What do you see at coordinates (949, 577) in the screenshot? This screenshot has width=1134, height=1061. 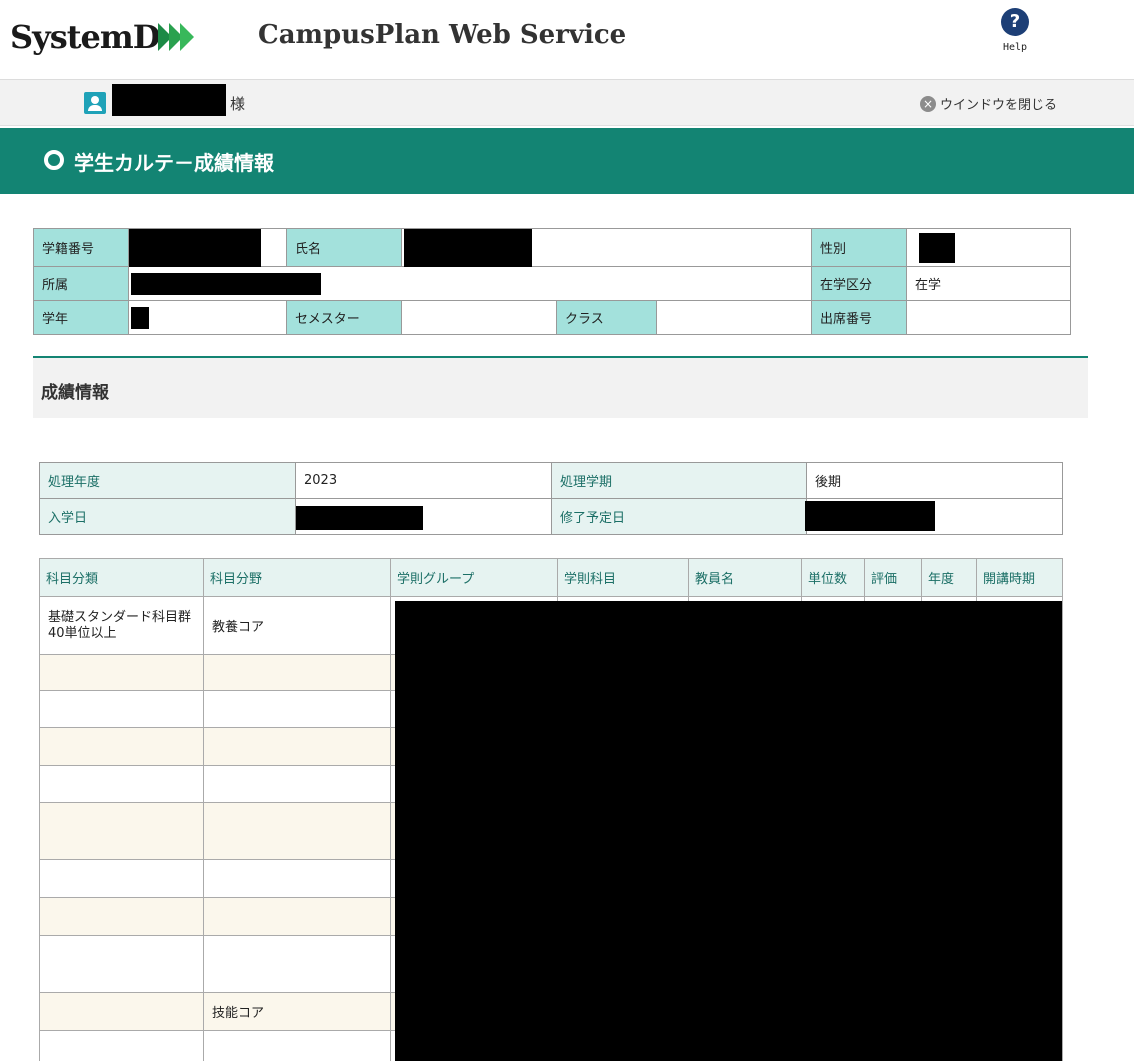 I see `column-header: 年度` at bounding box center [949, 577].